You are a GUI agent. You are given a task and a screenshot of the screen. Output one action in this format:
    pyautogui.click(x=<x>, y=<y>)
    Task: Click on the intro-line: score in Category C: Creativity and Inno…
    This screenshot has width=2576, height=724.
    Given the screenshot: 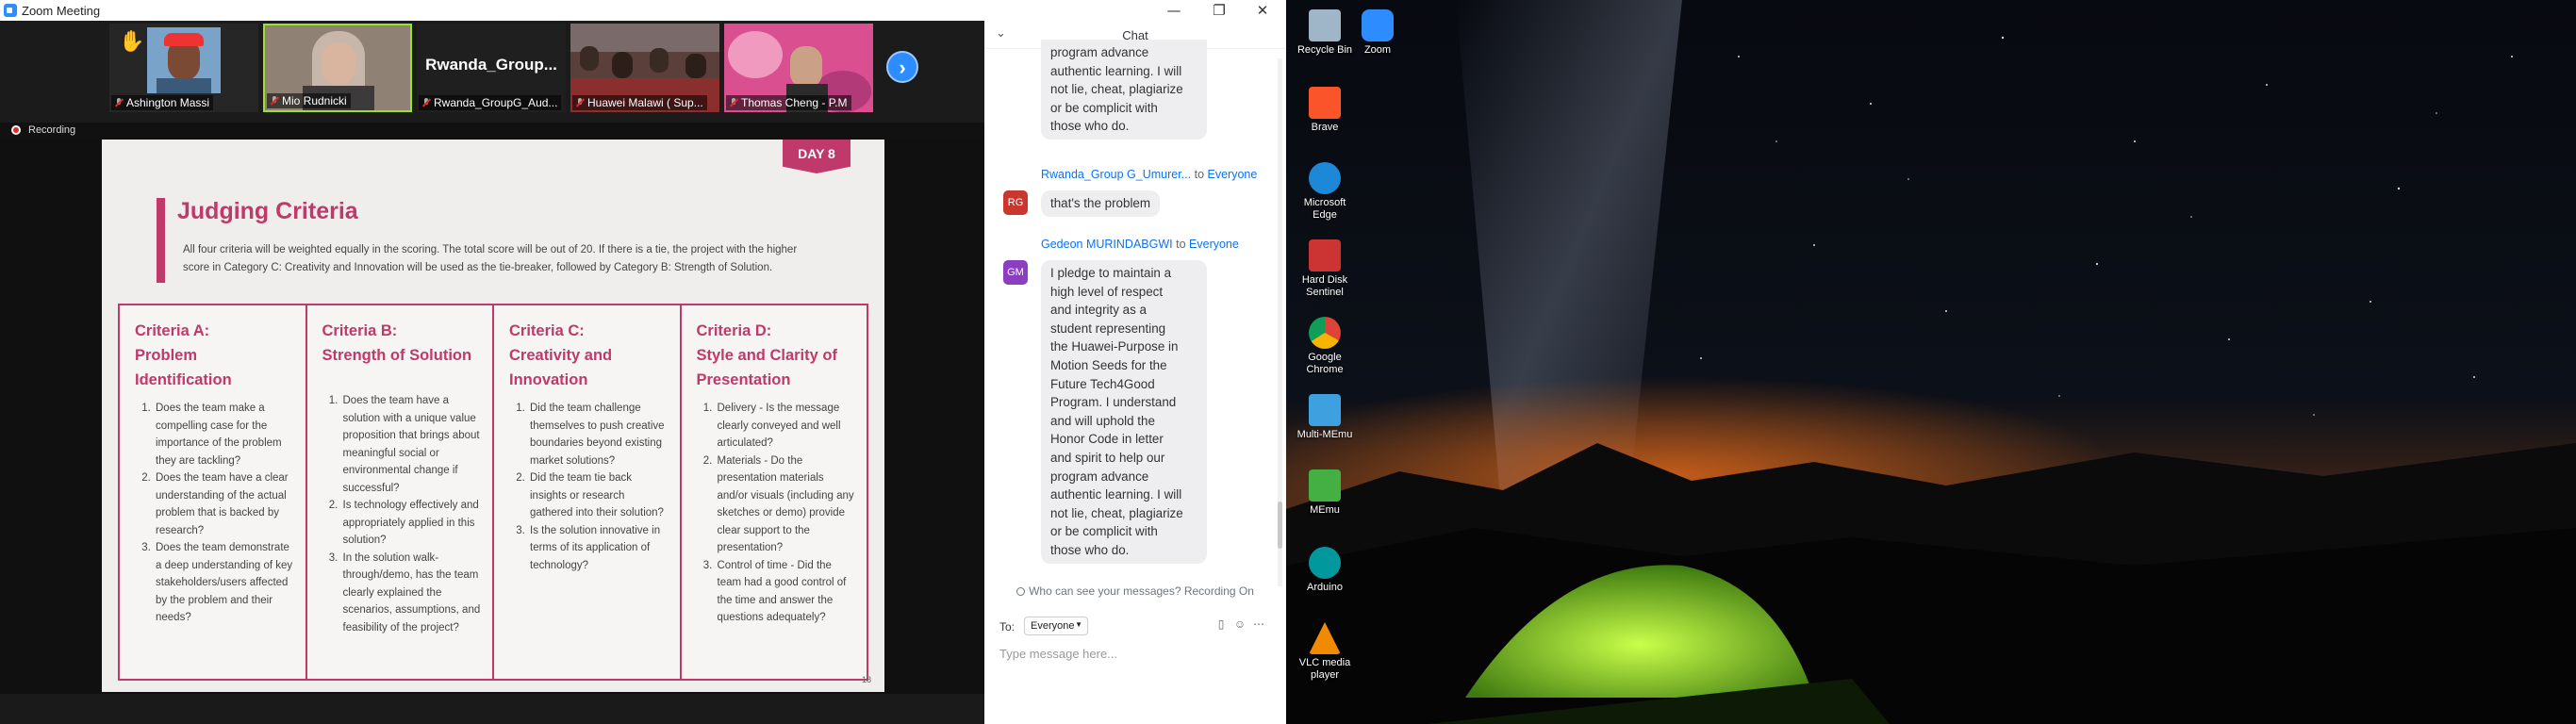 What is the action you would take?
    pyautogui.click(x=478, y=267)
    